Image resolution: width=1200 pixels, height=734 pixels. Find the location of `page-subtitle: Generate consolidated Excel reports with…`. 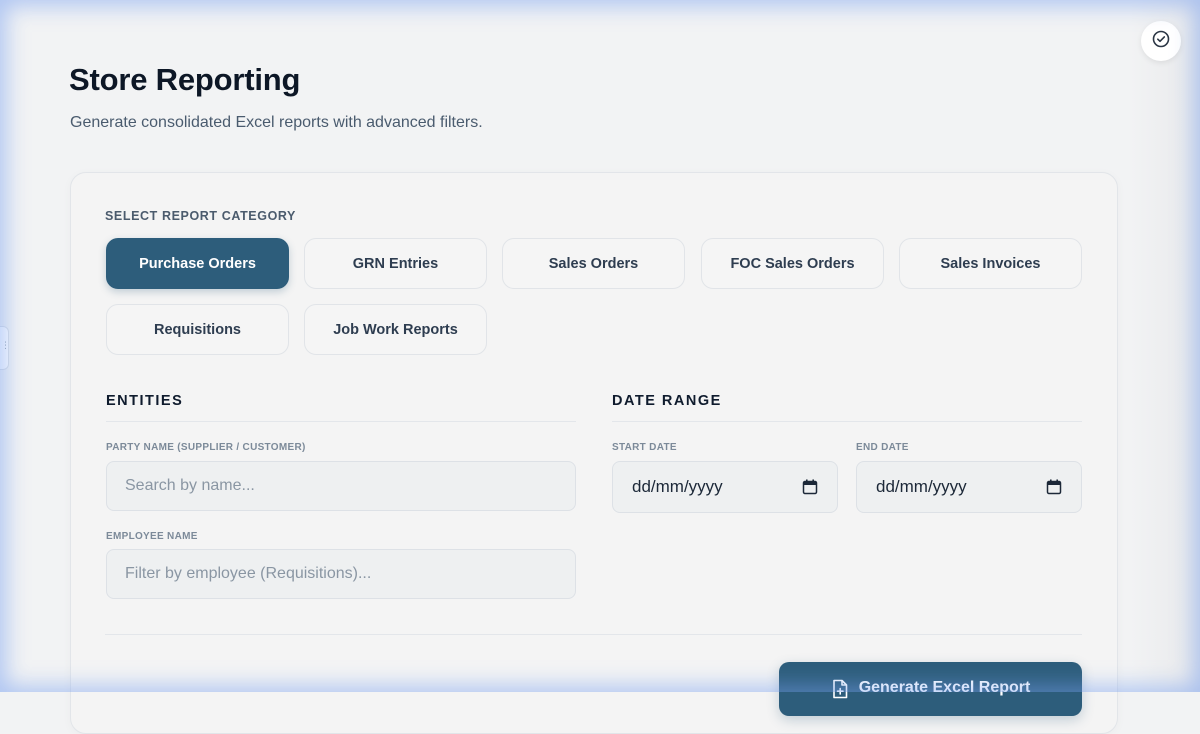

page-subtitle: Generate consolidated Excel reports with… is located at coordinates (276, 122).